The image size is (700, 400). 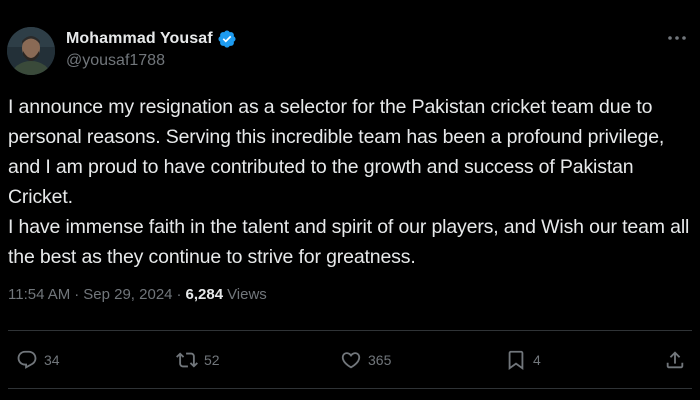 I want to click on post-actions: 34 52 365 4, so click(x=350, y=360).